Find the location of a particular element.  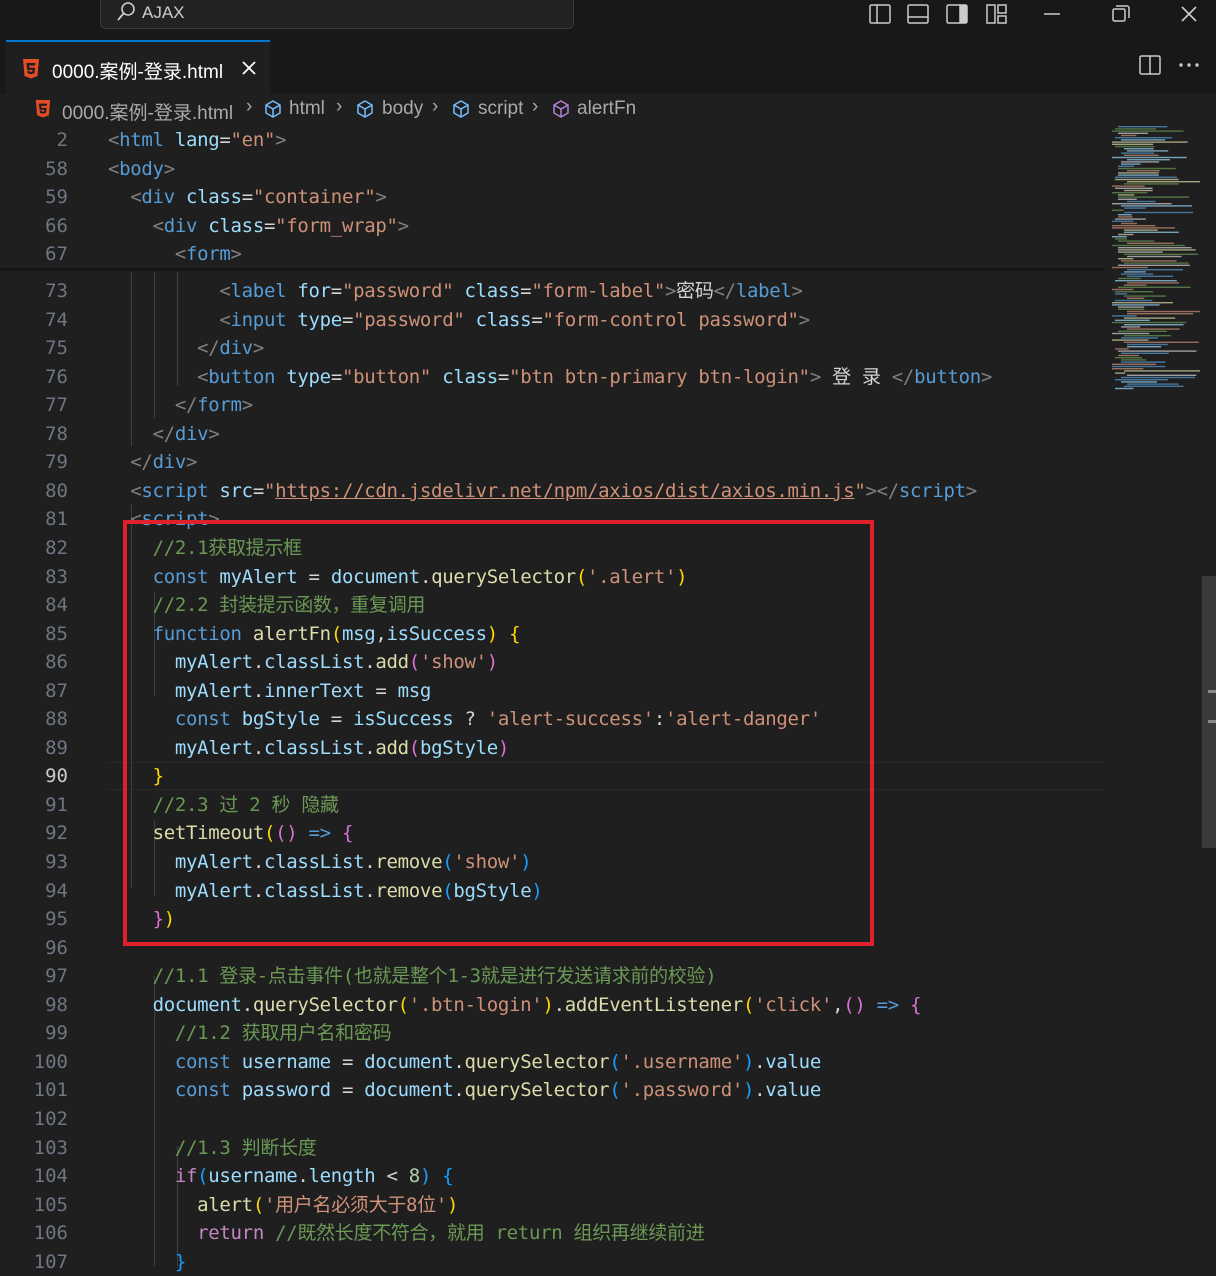

breadcrumb-file: 0000.案例-登录.html is located at coordinates (147, 111).